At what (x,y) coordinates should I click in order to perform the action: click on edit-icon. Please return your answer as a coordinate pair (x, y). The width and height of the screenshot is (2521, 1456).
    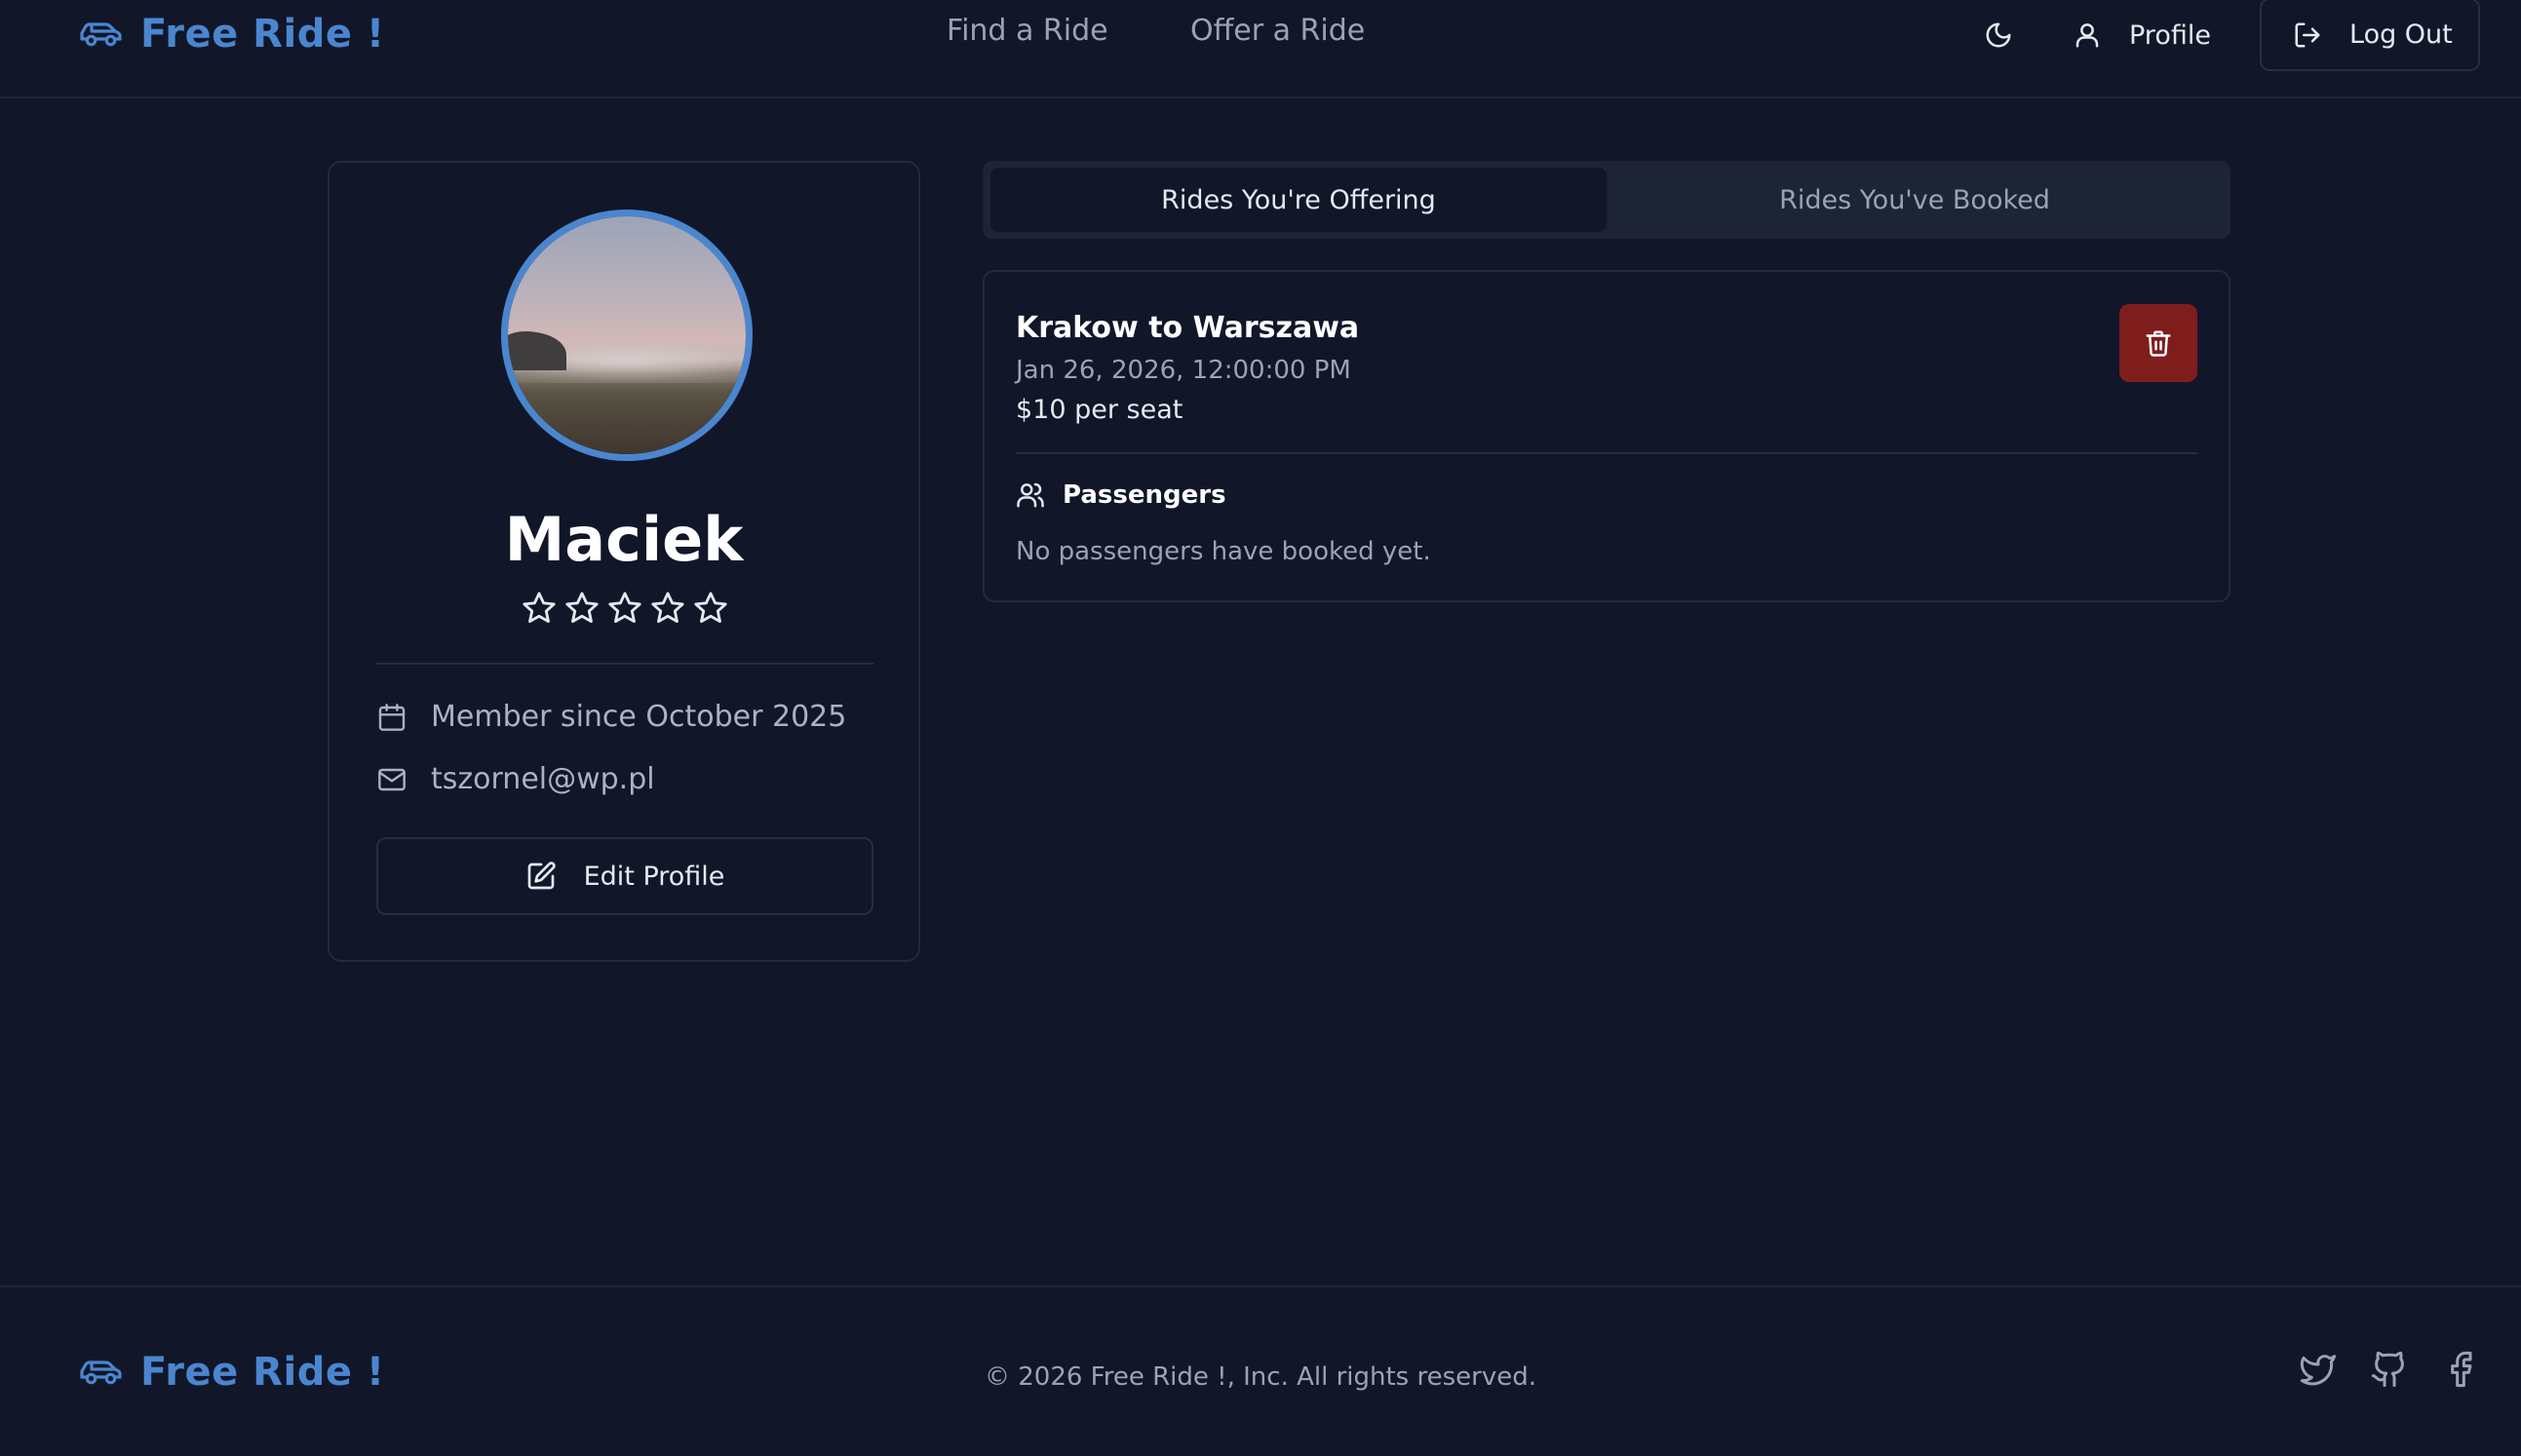
    Looking at the image, I should click on (541, 876).